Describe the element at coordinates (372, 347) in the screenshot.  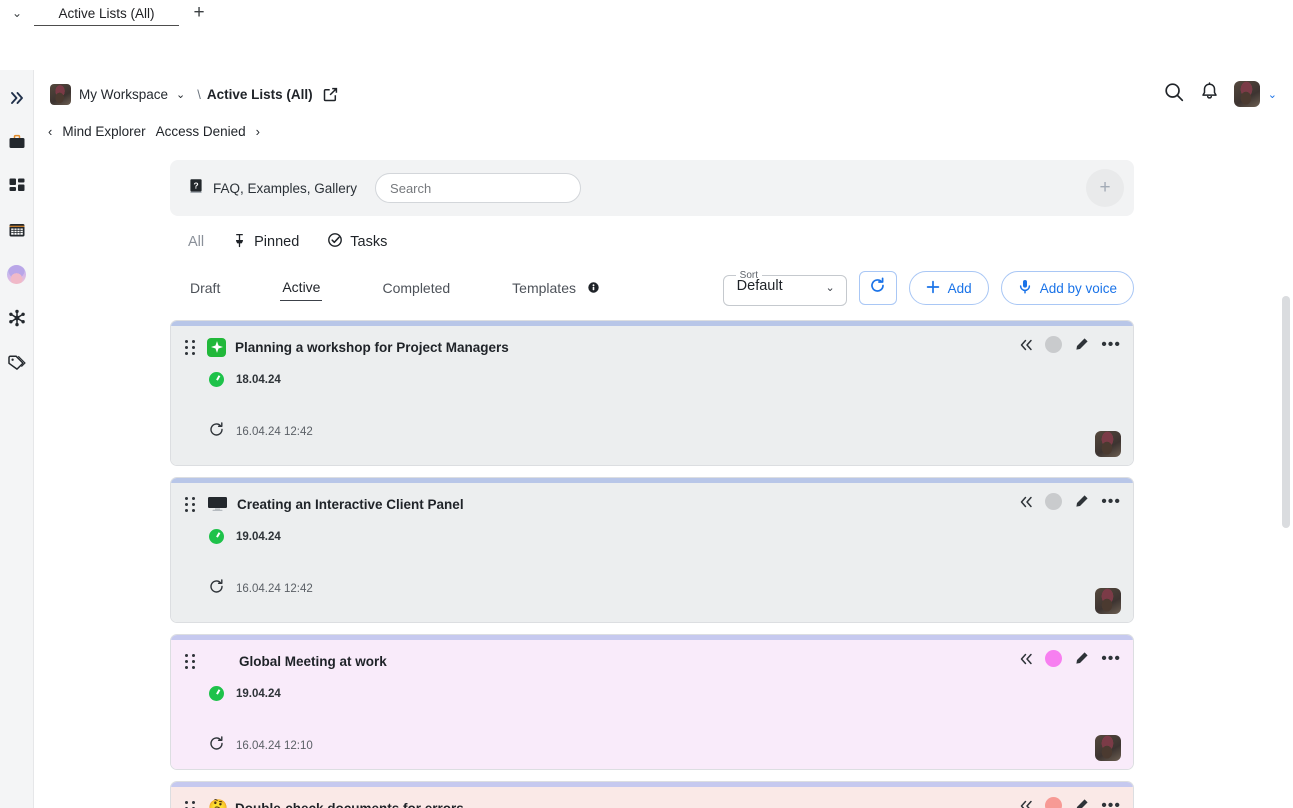
I see `card-title: Planning a workshop for Project Managers` at that location.